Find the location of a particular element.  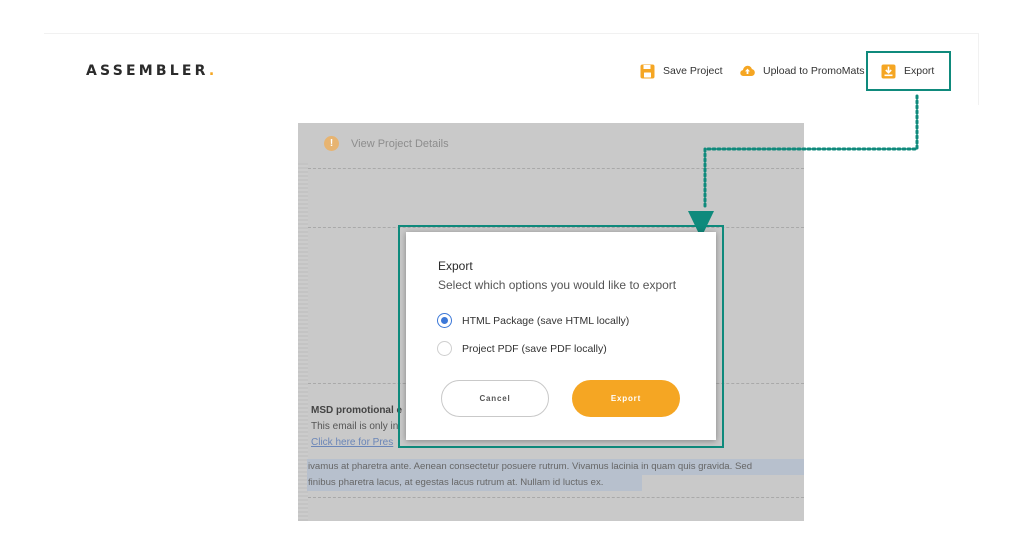

save-project-button: Save Project is located at coordinates (681, 71).